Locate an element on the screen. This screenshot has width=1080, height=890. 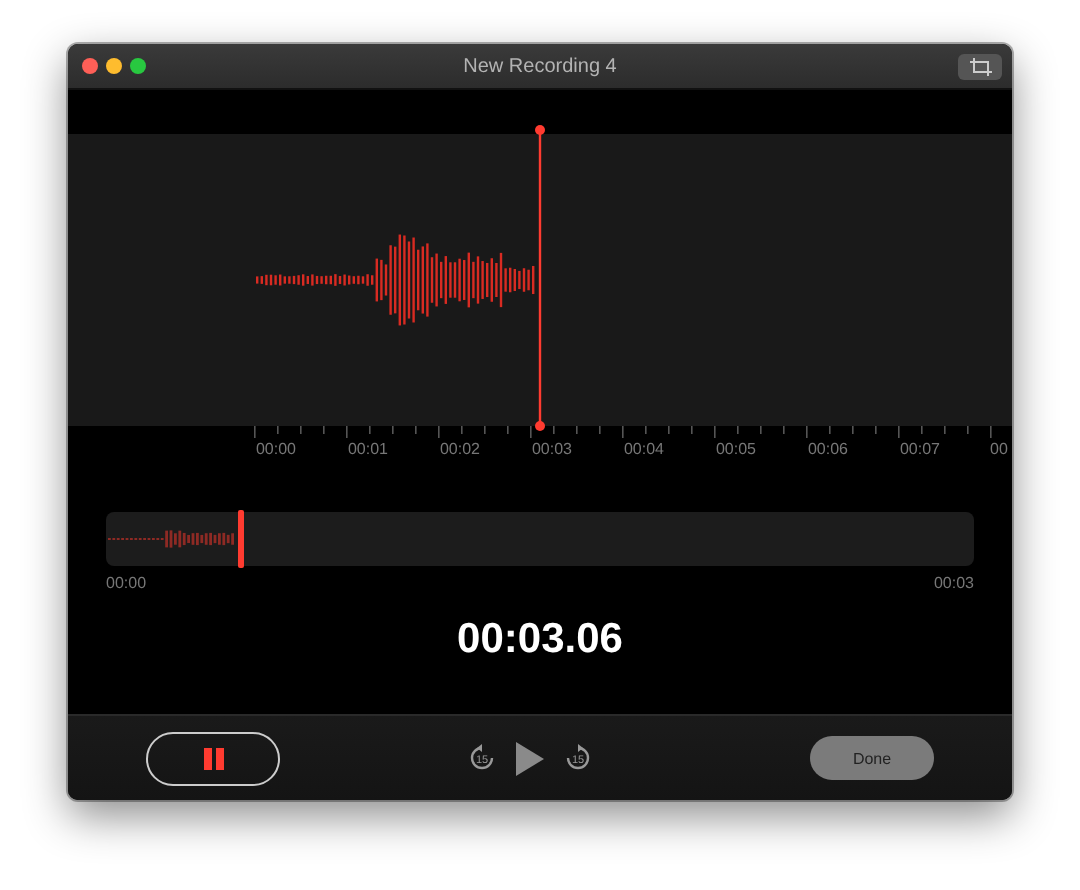
pause-icon is located at coordinates (213, 758).